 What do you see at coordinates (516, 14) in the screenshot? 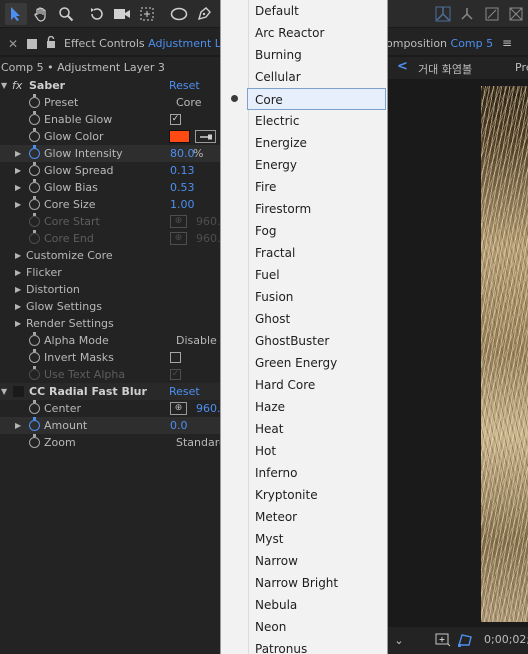
I see `snapping-icon` at bounding box center [516, 14].